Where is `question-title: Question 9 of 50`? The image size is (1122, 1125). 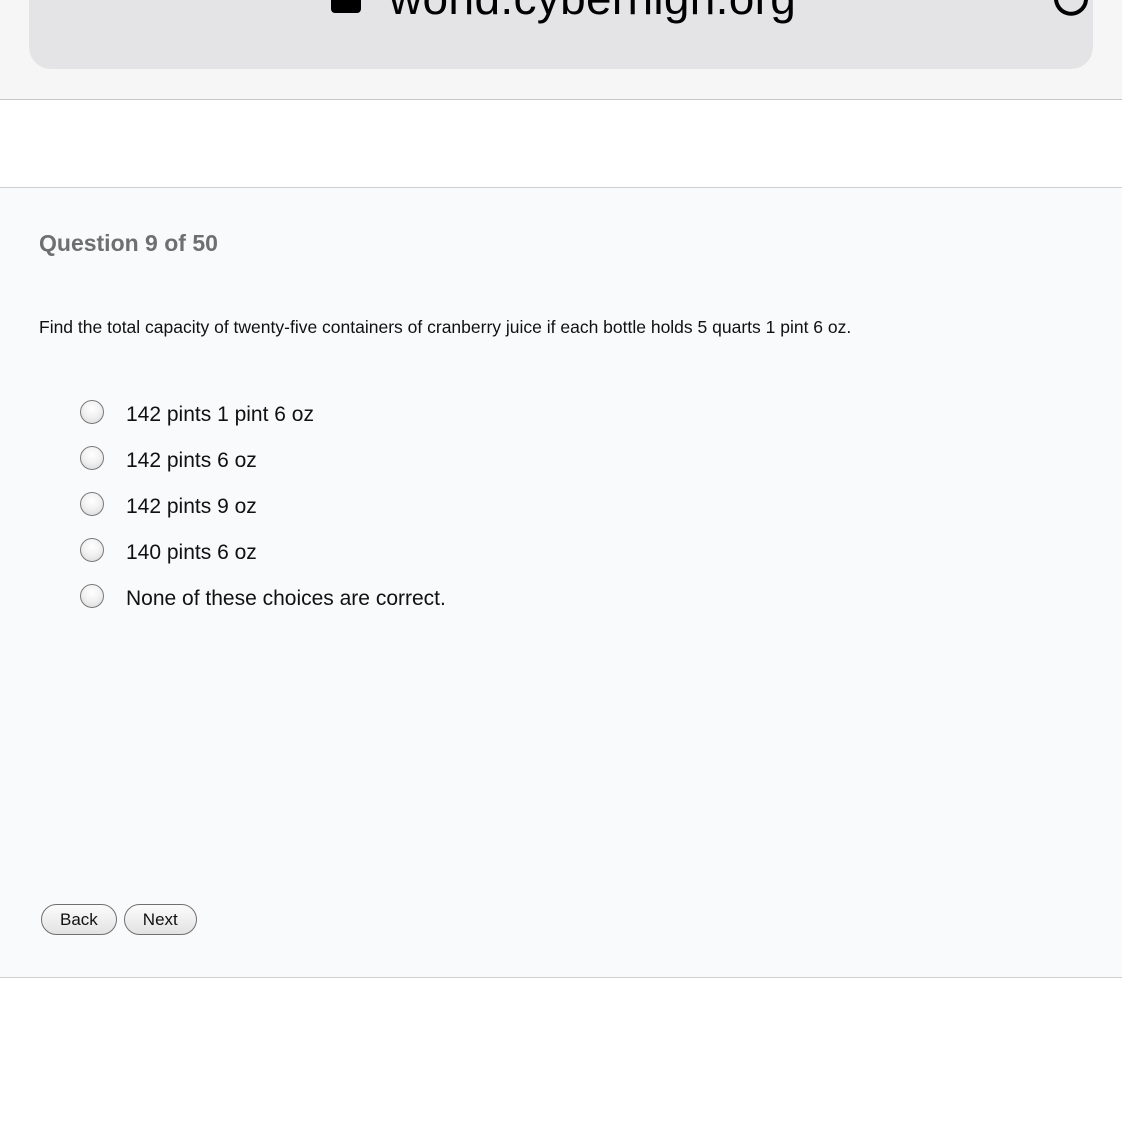
question-title: Question 9 of 50 is located at coordinates (128, 243).